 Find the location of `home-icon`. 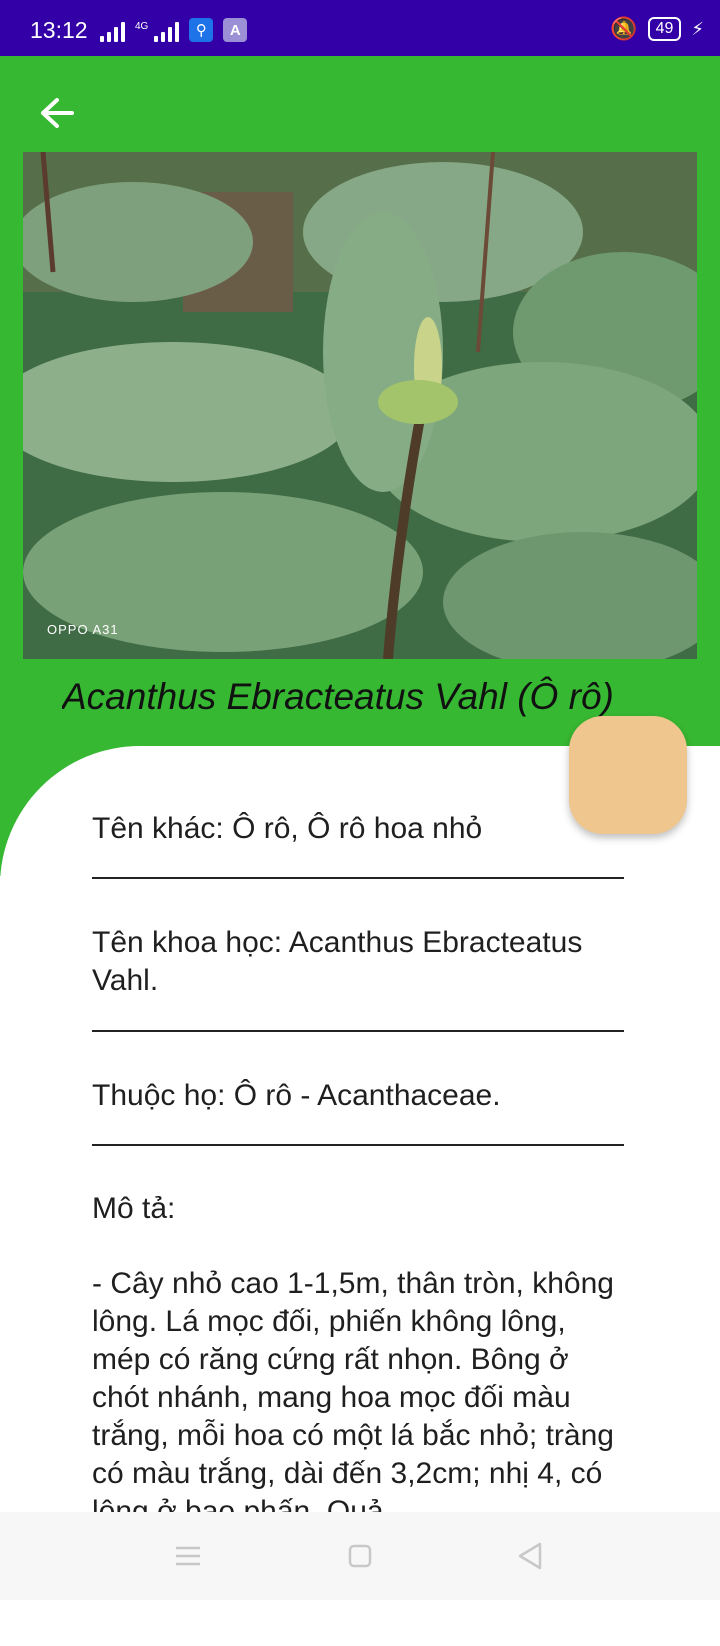

home-icon is located at coordinates (360, 1556).